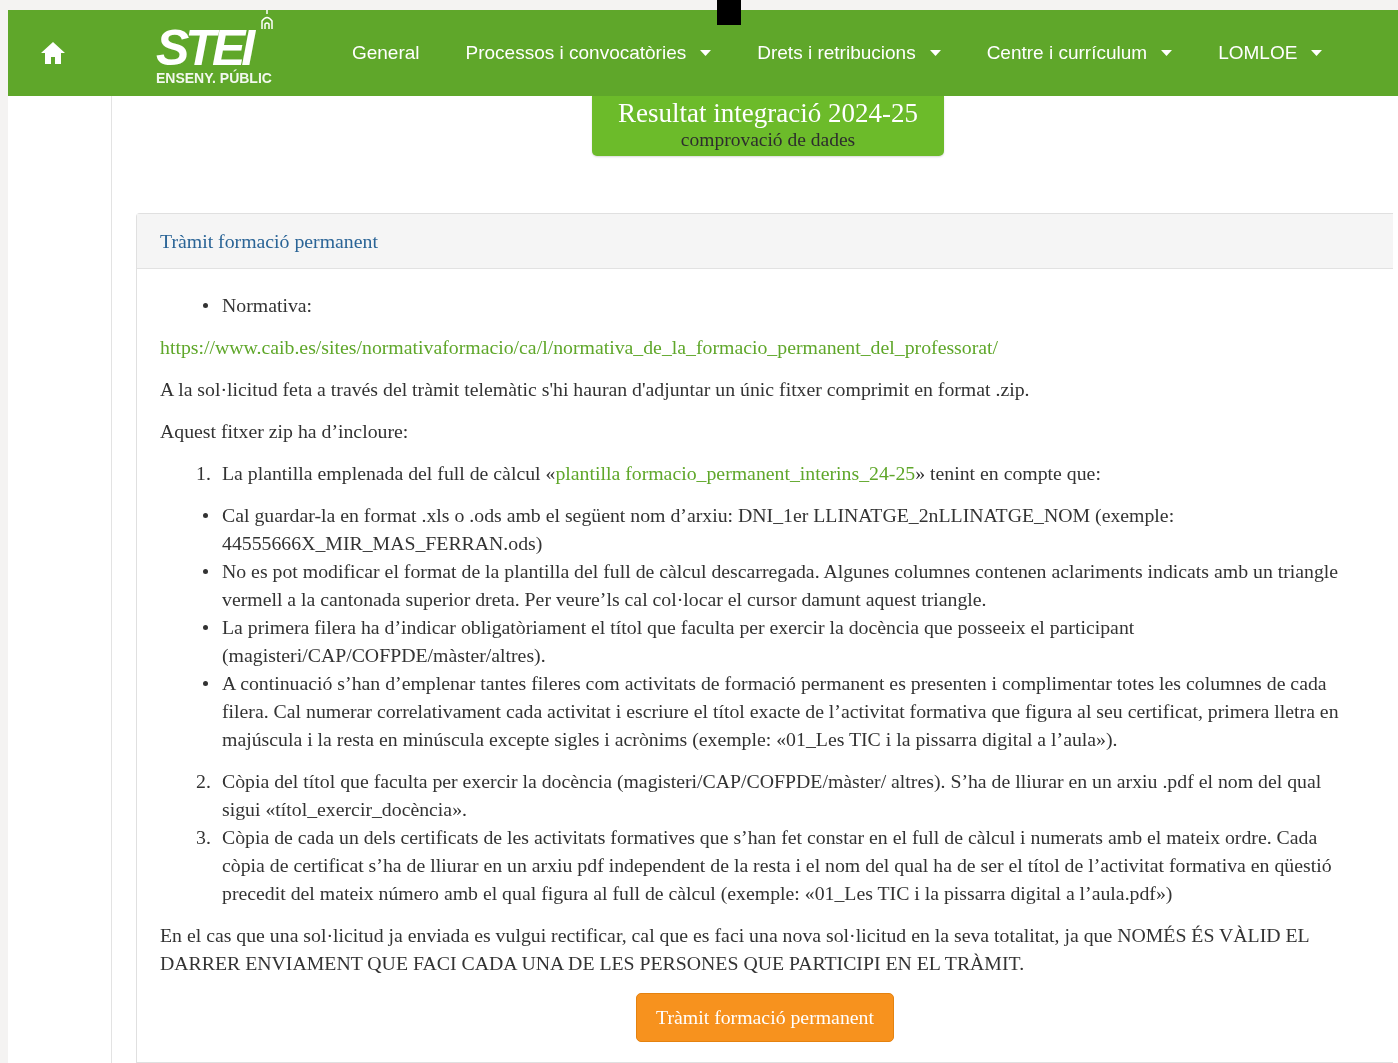  I want to click on nav-menu-item: Processos i convocatòries, so click(588, 53).